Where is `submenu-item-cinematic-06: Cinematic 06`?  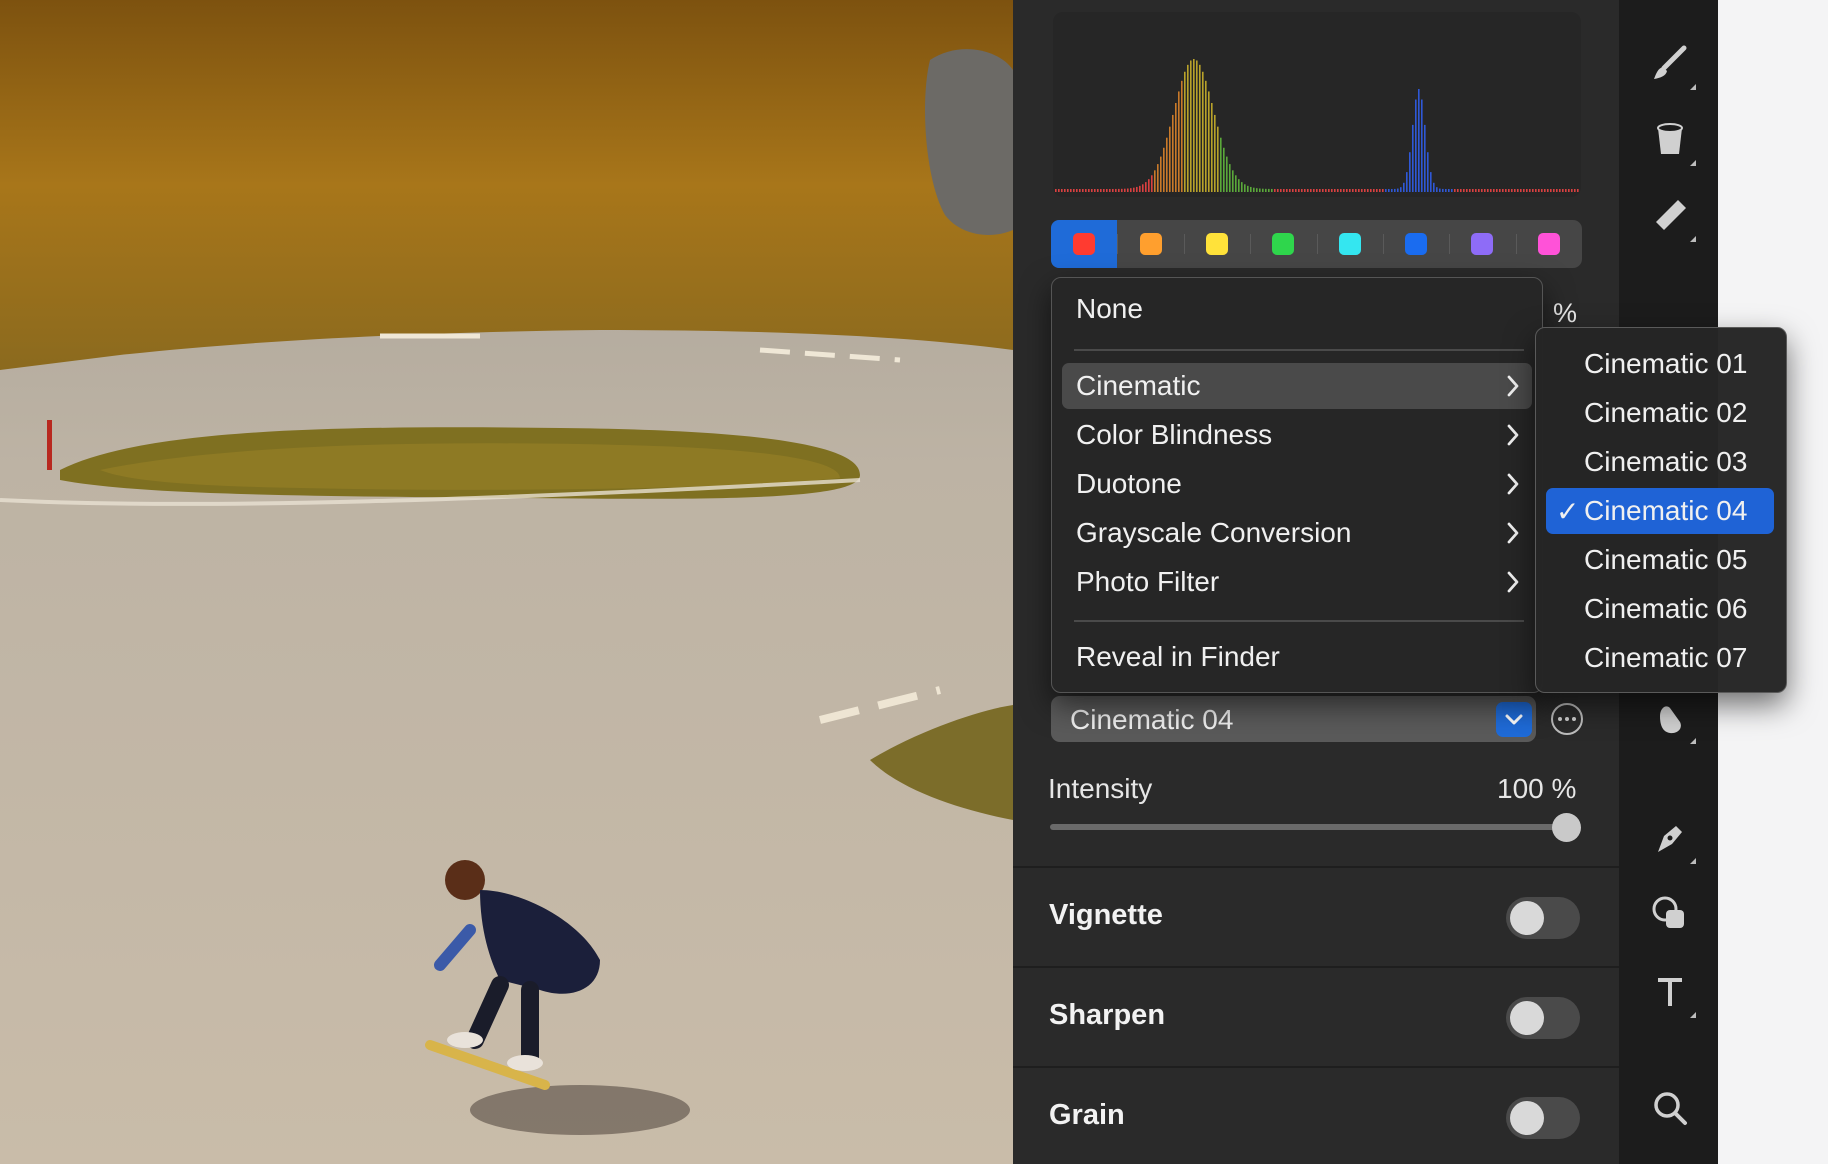
submenu-item-cinematic-06: Cinematic 06 is located at coordinates (1660, 609).